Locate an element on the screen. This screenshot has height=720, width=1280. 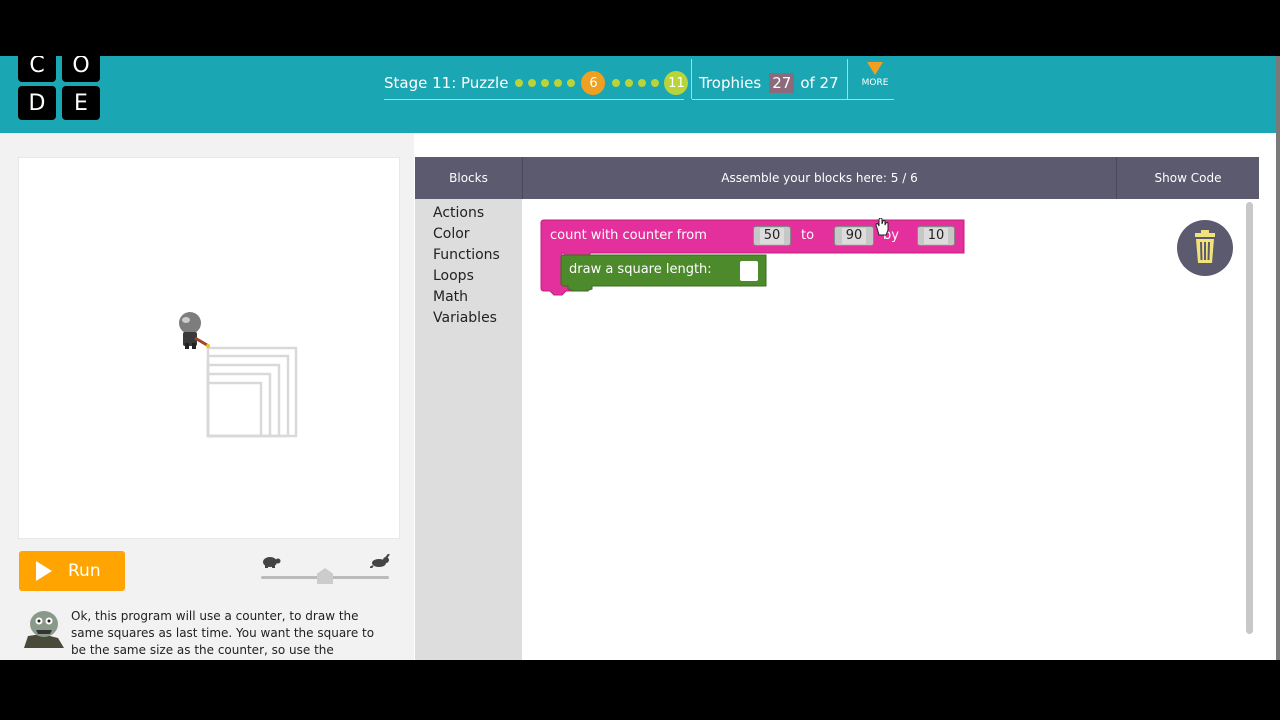
letterbox-bottom is located at coordinates (640, 690).